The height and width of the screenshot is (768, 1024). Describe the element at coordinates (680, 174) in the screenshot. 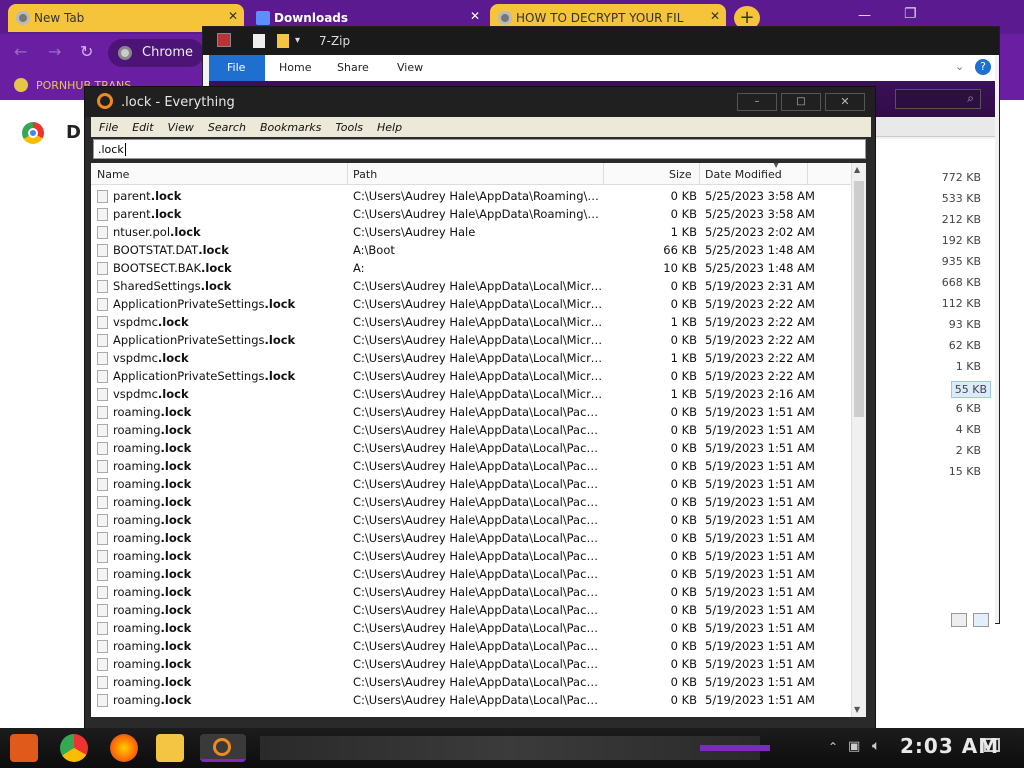

I see `column-header-size: Size` at that location.